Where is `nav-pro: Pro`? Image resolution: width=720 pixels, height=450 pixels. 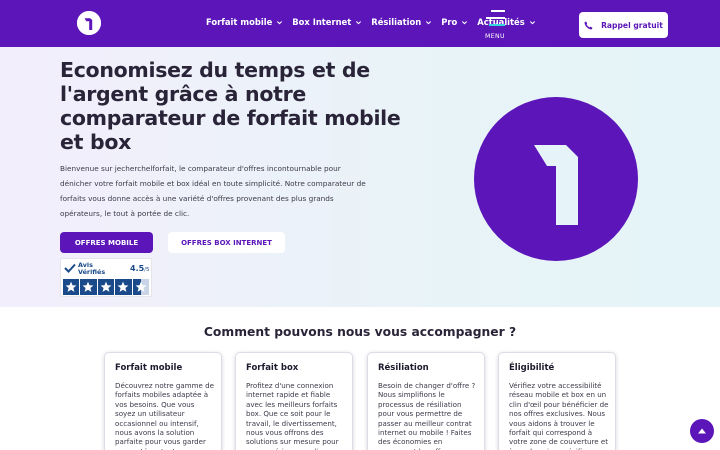
nav-pro: Pro is located at coordinates (454, 22).